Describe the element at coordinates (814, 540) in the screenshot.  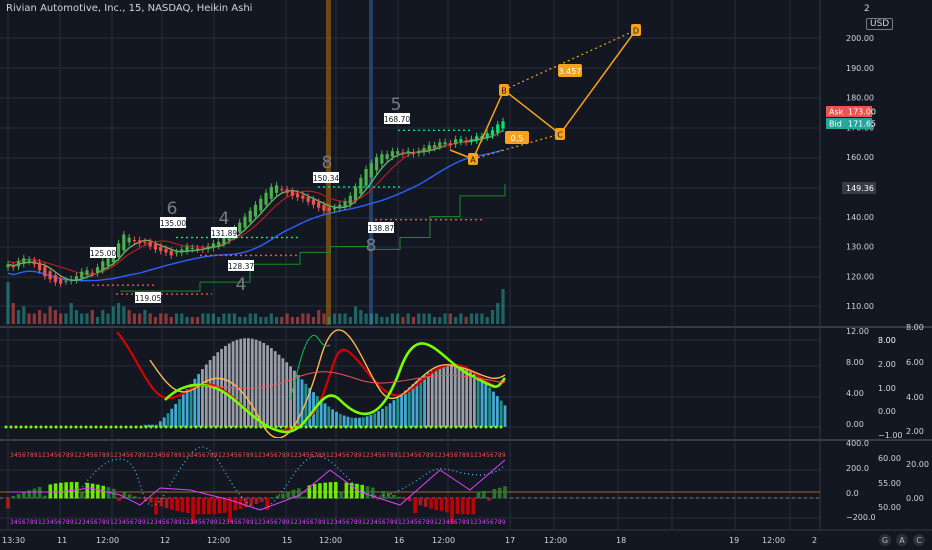
I see `time-tick-14: 2` at that location.